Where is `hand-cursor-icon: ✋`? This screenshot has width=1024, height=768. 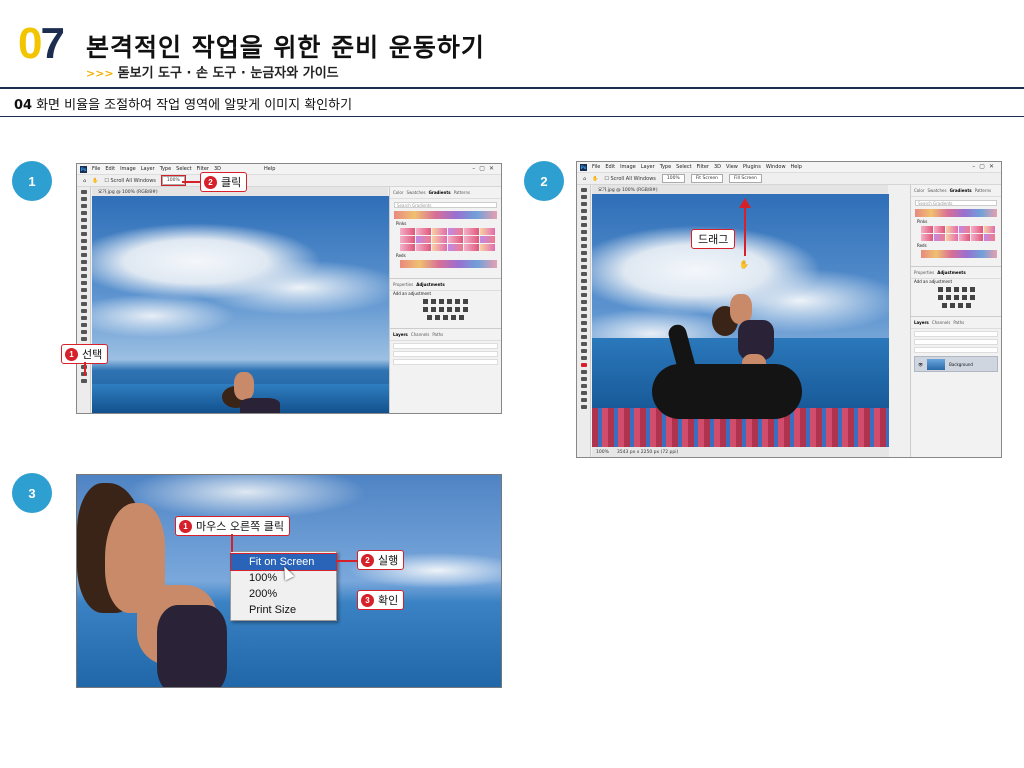 hand-cursor-icon: ✋ is located at coordinates (744, 264).